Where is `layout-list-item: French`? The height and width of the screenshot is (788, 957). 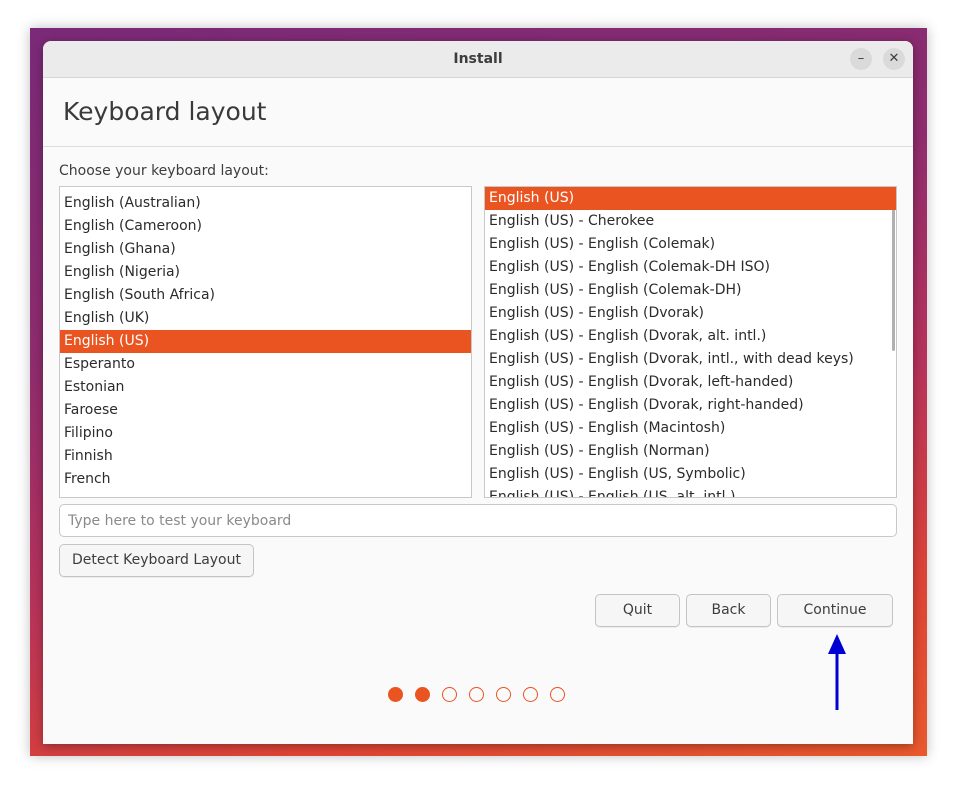
layout-list-item: French is located at coordinates (265, 479).